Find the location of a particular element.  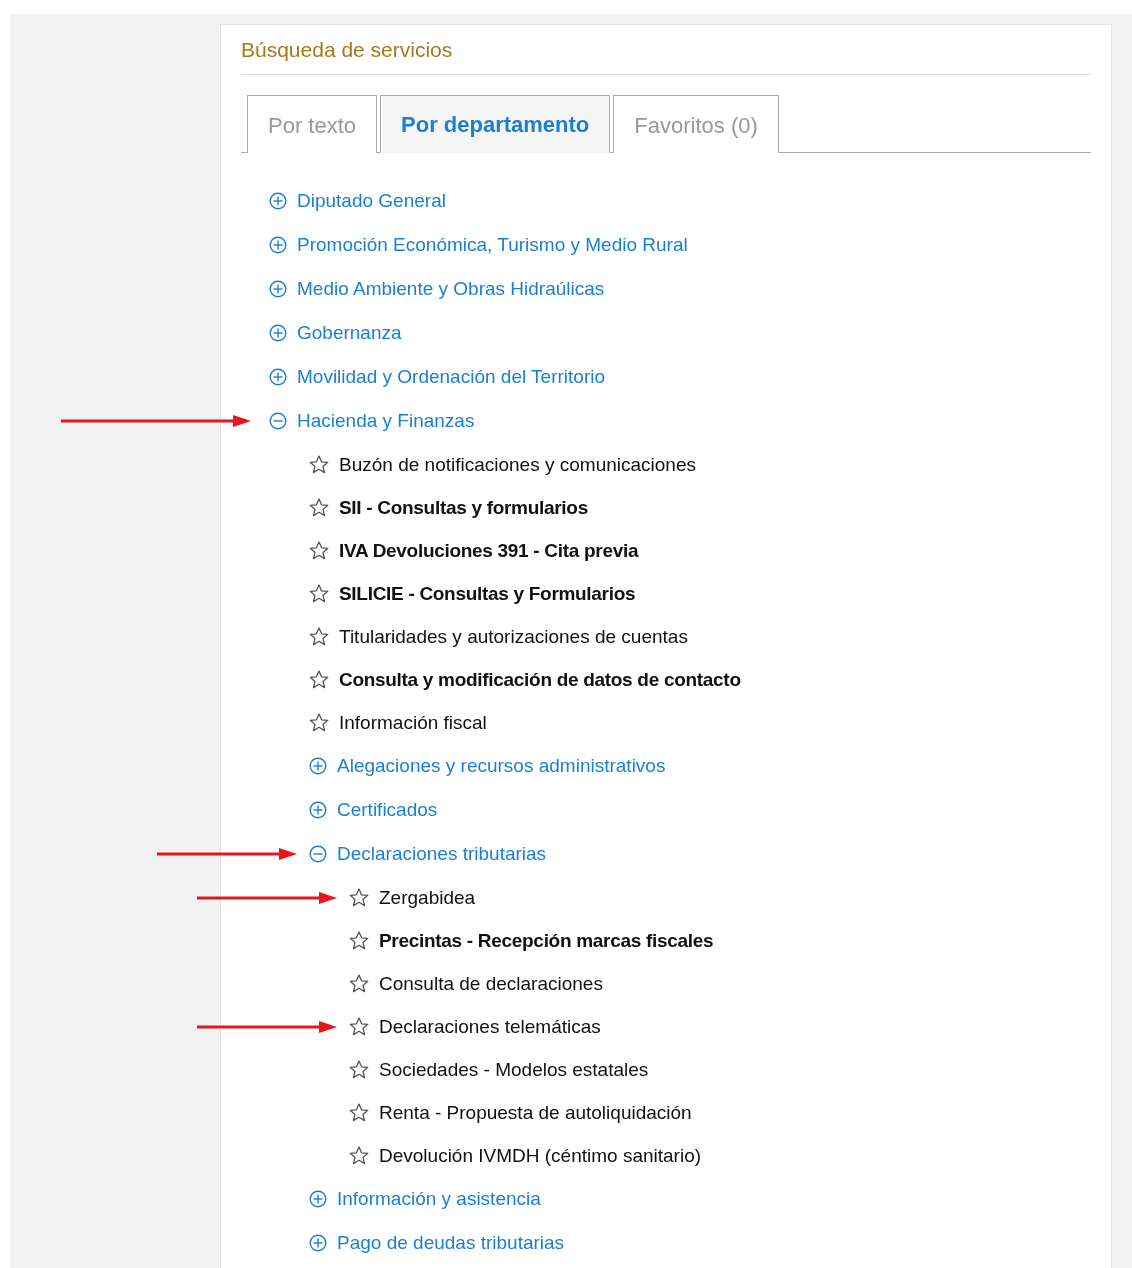

department-link: Medio Ambiente y Obras Hidraúlicas is located at coordinates (451, 289).